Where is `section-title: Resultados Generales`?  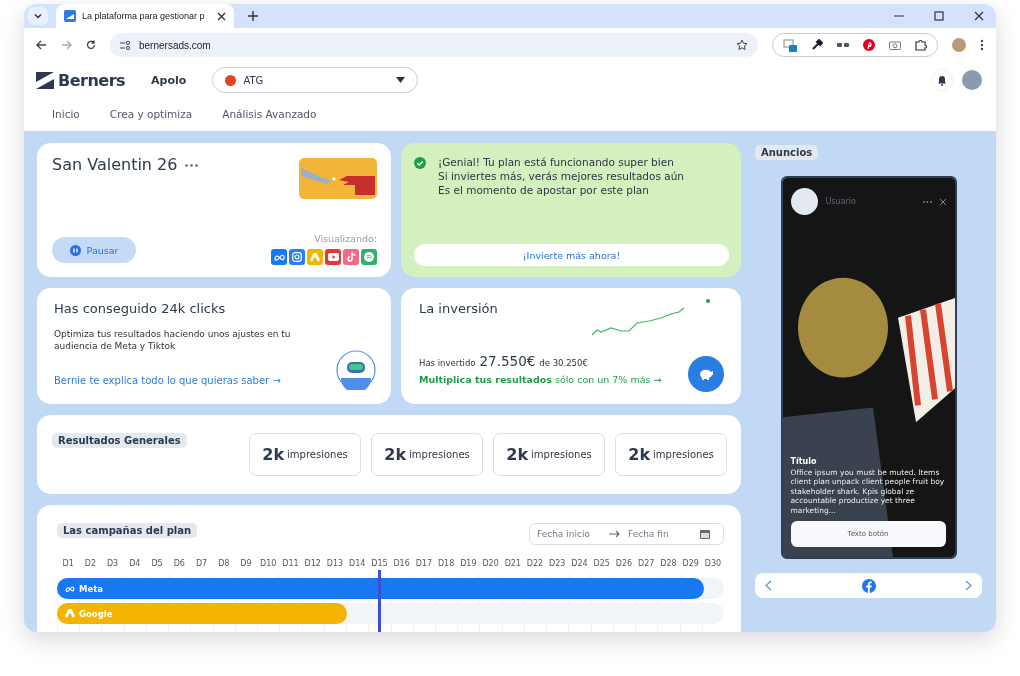 section-title: Resultados Generales is located at coordinates (119, 440).